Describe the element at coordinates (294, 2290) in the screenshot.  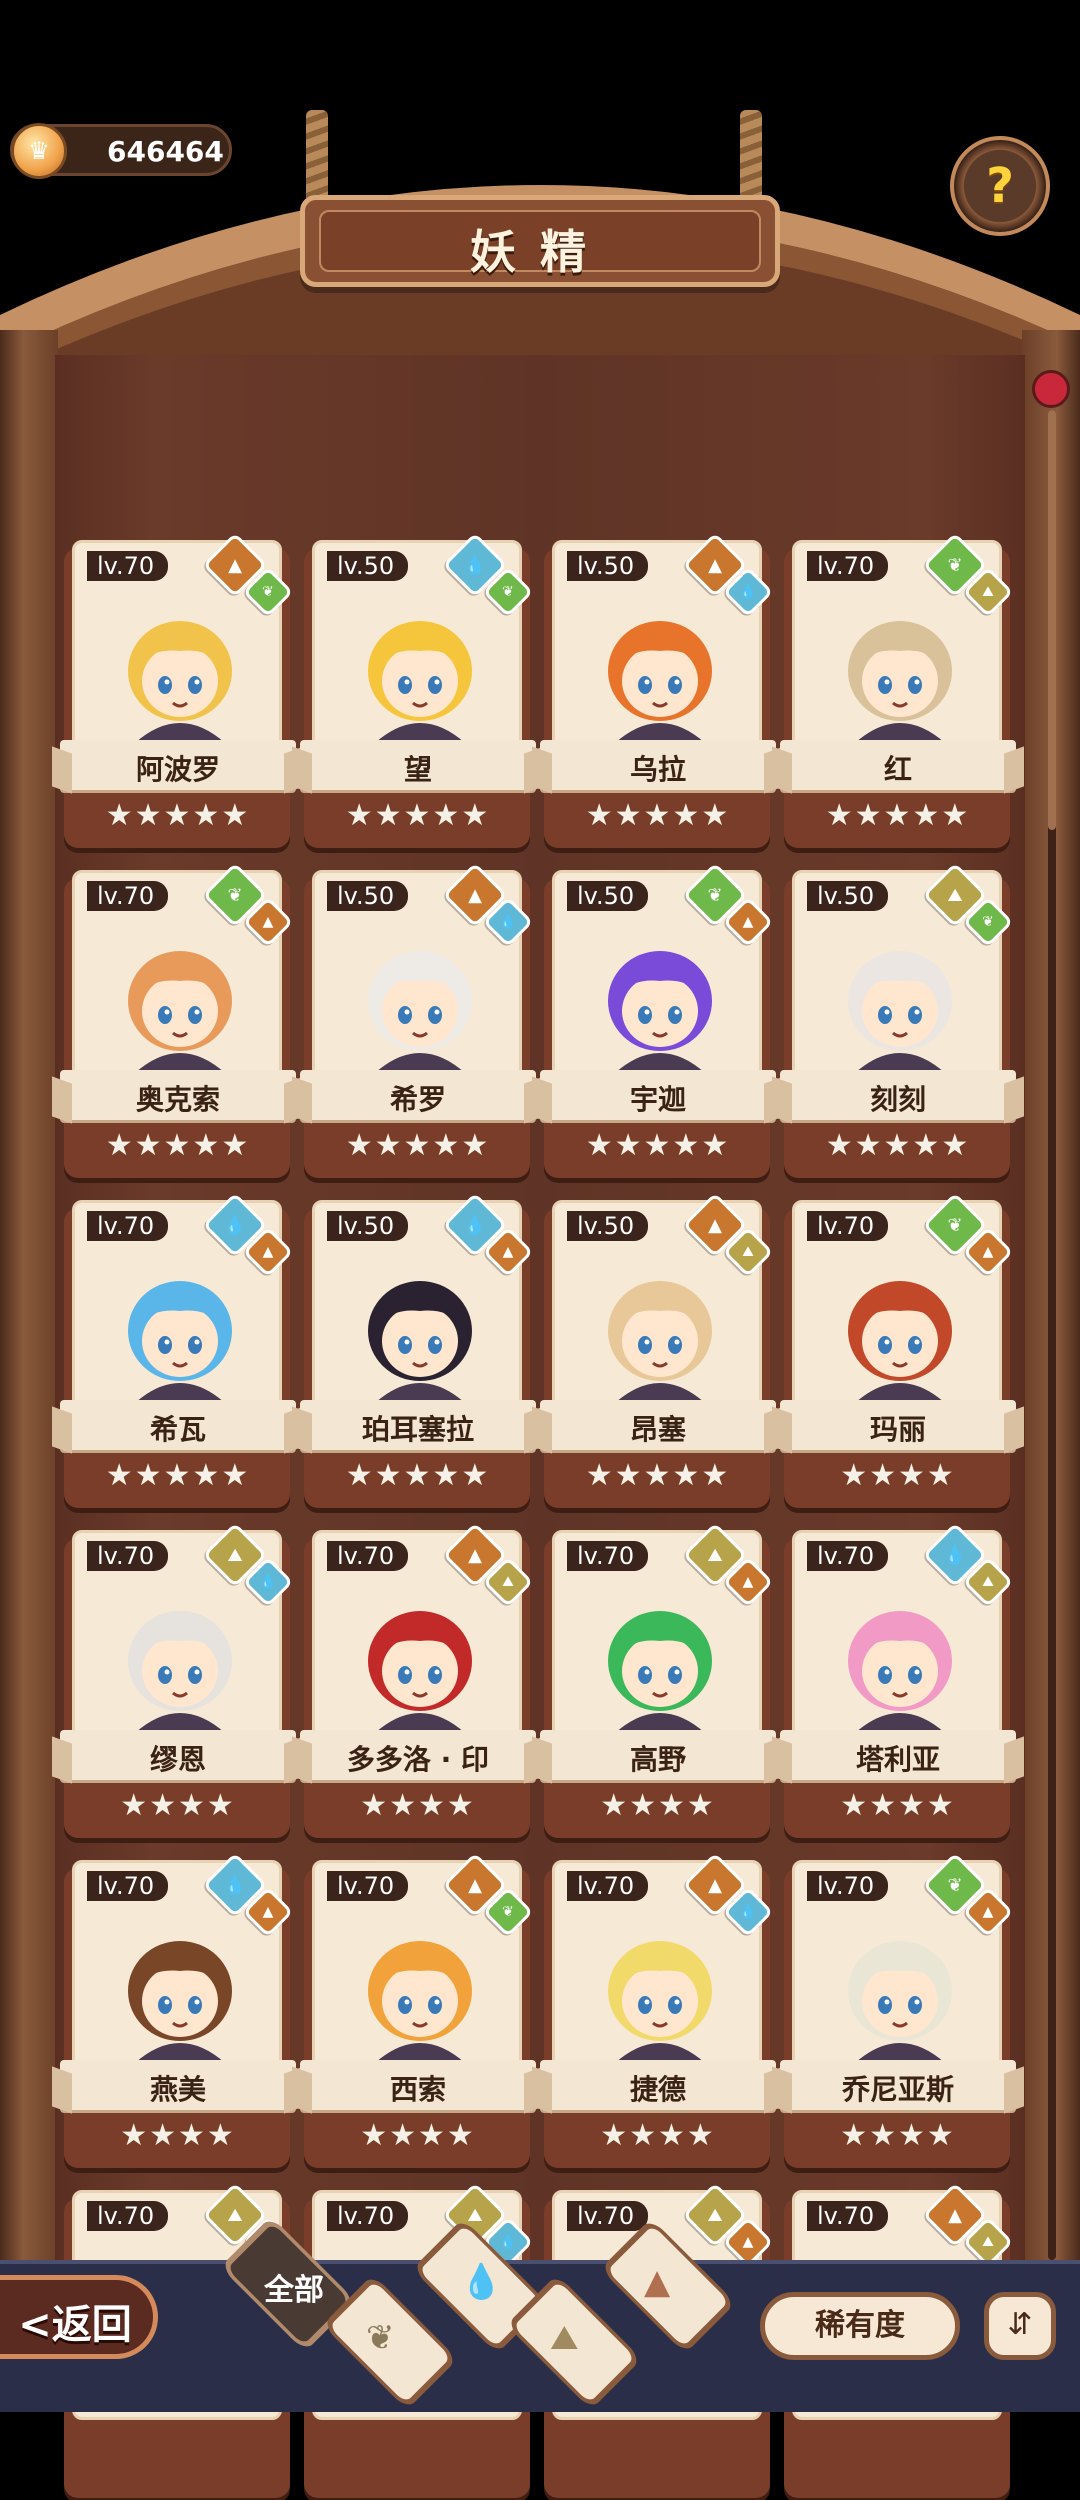
I see `filter-all-label: 全部` at that location.